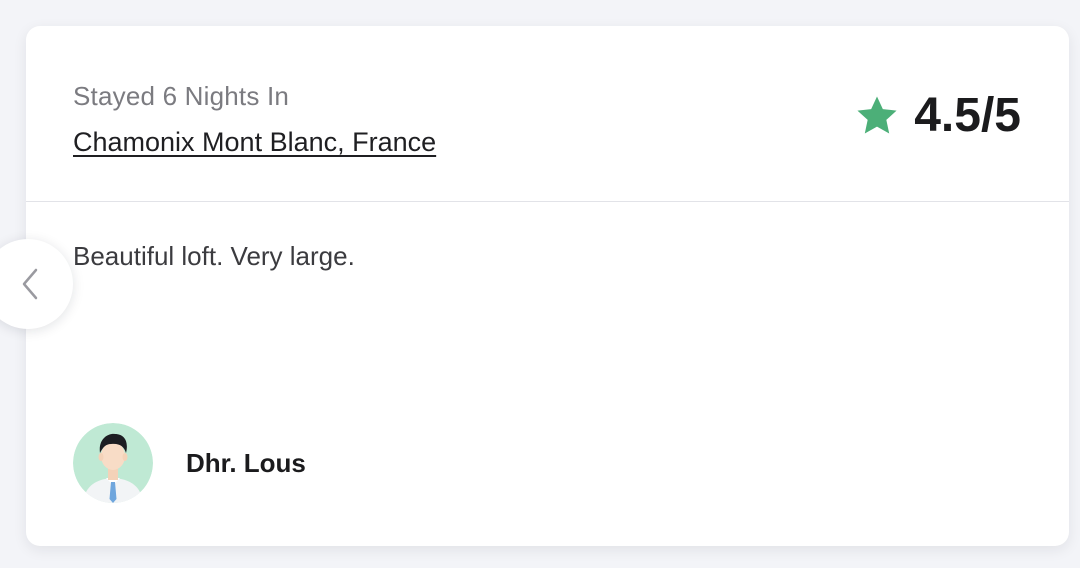 The width and height of the screenshot is (1080, 568). Describe the element at coordinates (214, 256) in the screenshot. I see `review-text: Beautiful loft. Very large.` at that location.